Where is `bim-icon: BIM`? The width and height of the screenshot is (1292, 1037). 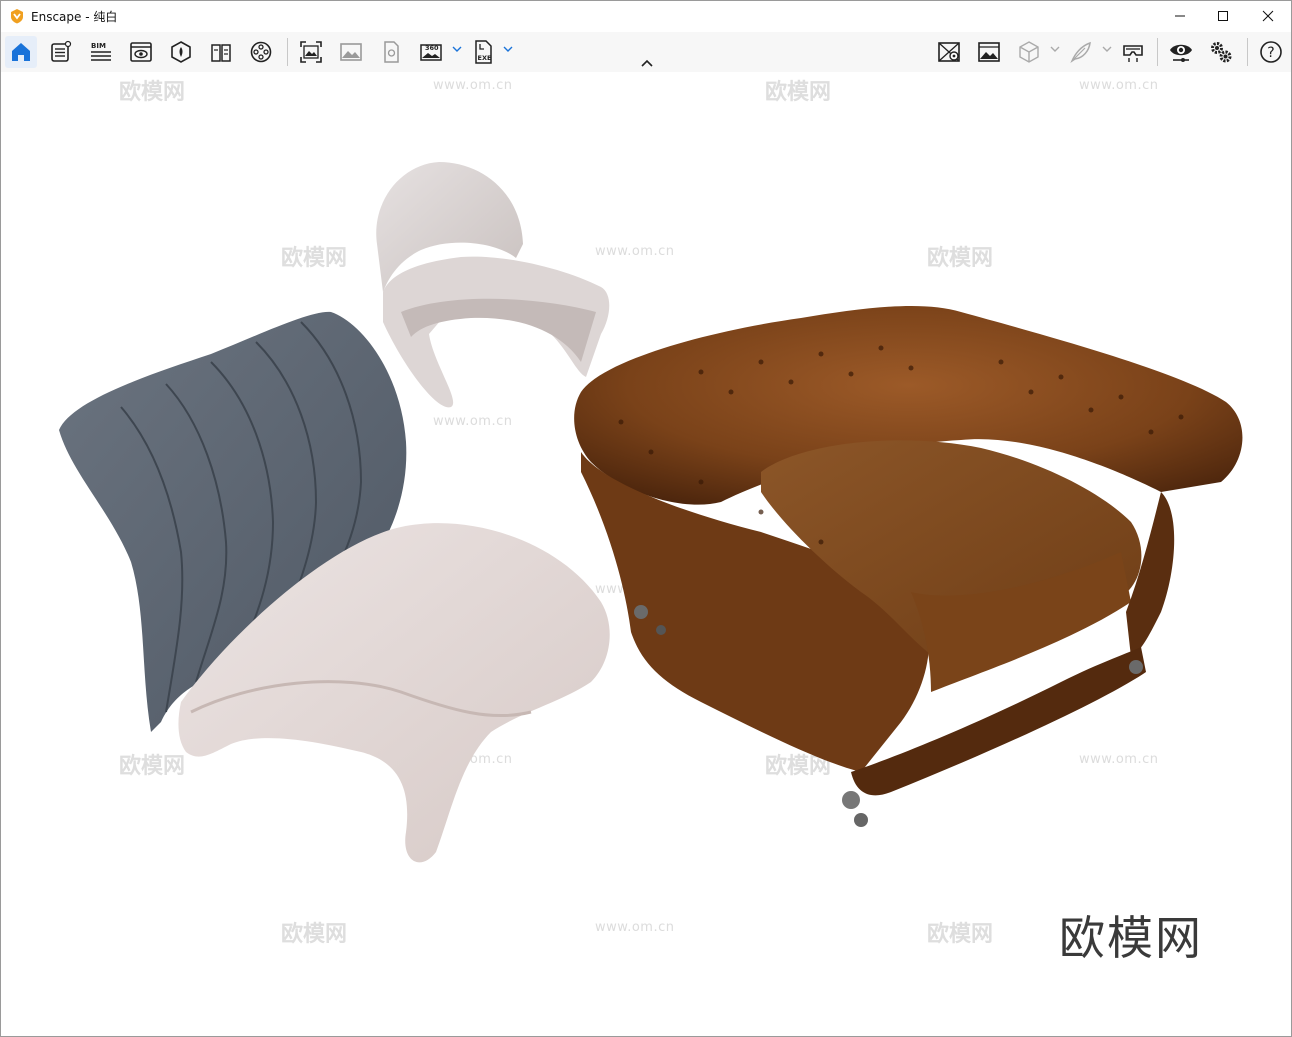
bim-icon: BIM is located at coordinates (101, 51).